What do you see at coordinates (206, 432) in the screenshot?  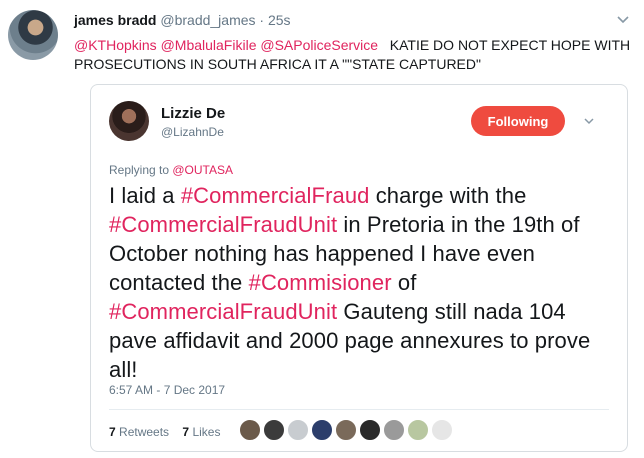 I see `likes-label: Likes` at bounding box center [206, 432].